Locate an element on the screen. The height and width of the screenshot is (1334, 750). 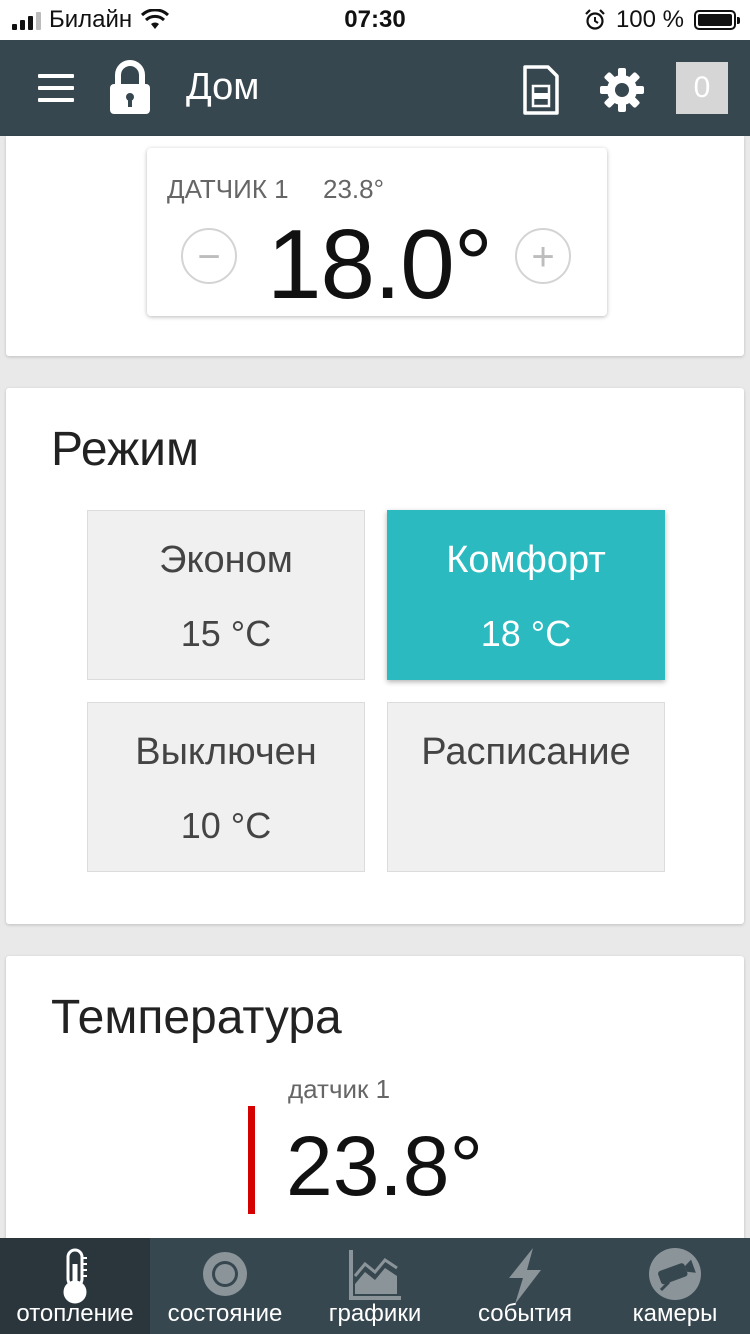
setpoint-sensor-label: ДАТЧИК 1 is located at coordinates (228, 189).